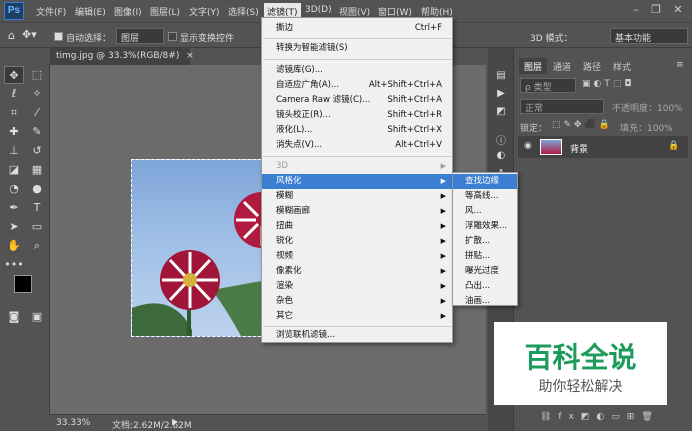 The height and width of the screenshot is (431, 692). I want to click on document-tab: timg.jpg @ 33.3%(RGB/8#) ×, so click(122, 56).